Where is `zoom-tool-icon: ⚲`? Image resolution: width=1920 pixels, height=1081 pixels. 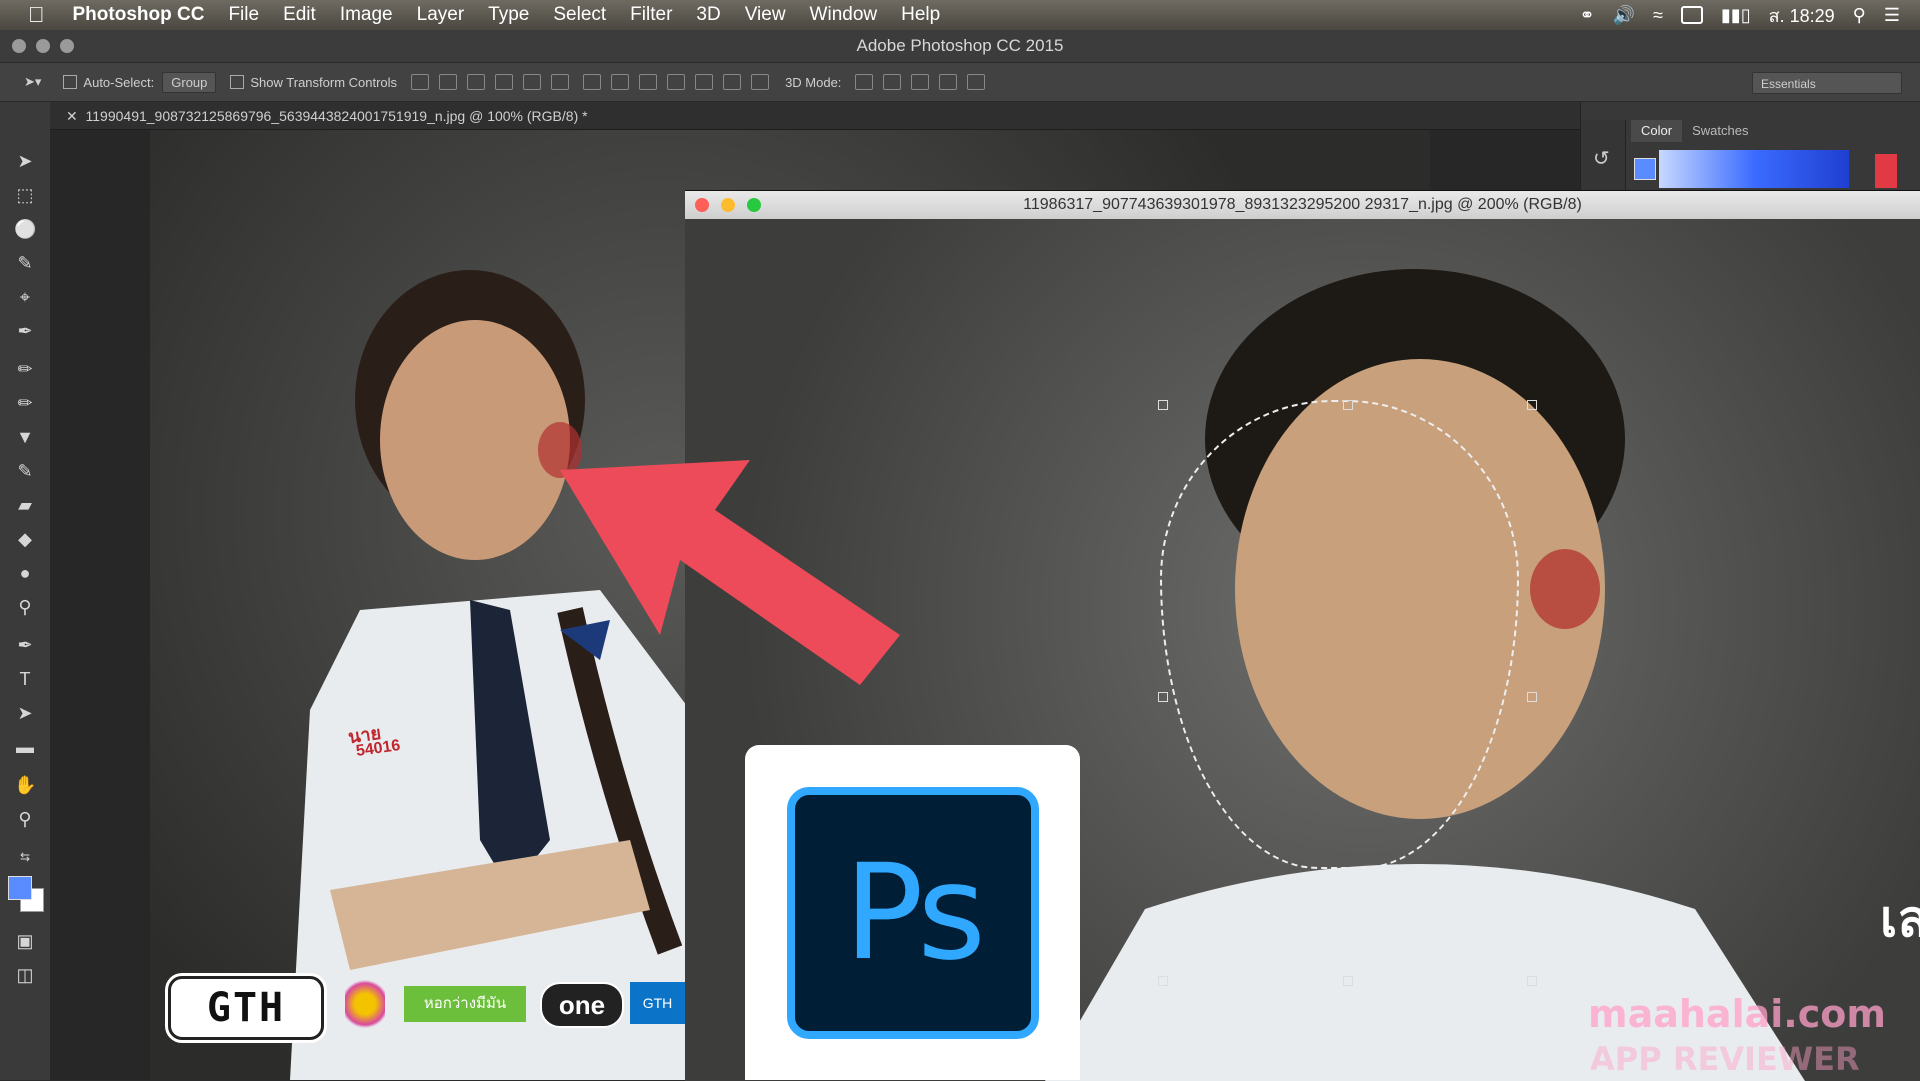 zoom-tool-icon: ⚲ is located at coordinates (25, 819).